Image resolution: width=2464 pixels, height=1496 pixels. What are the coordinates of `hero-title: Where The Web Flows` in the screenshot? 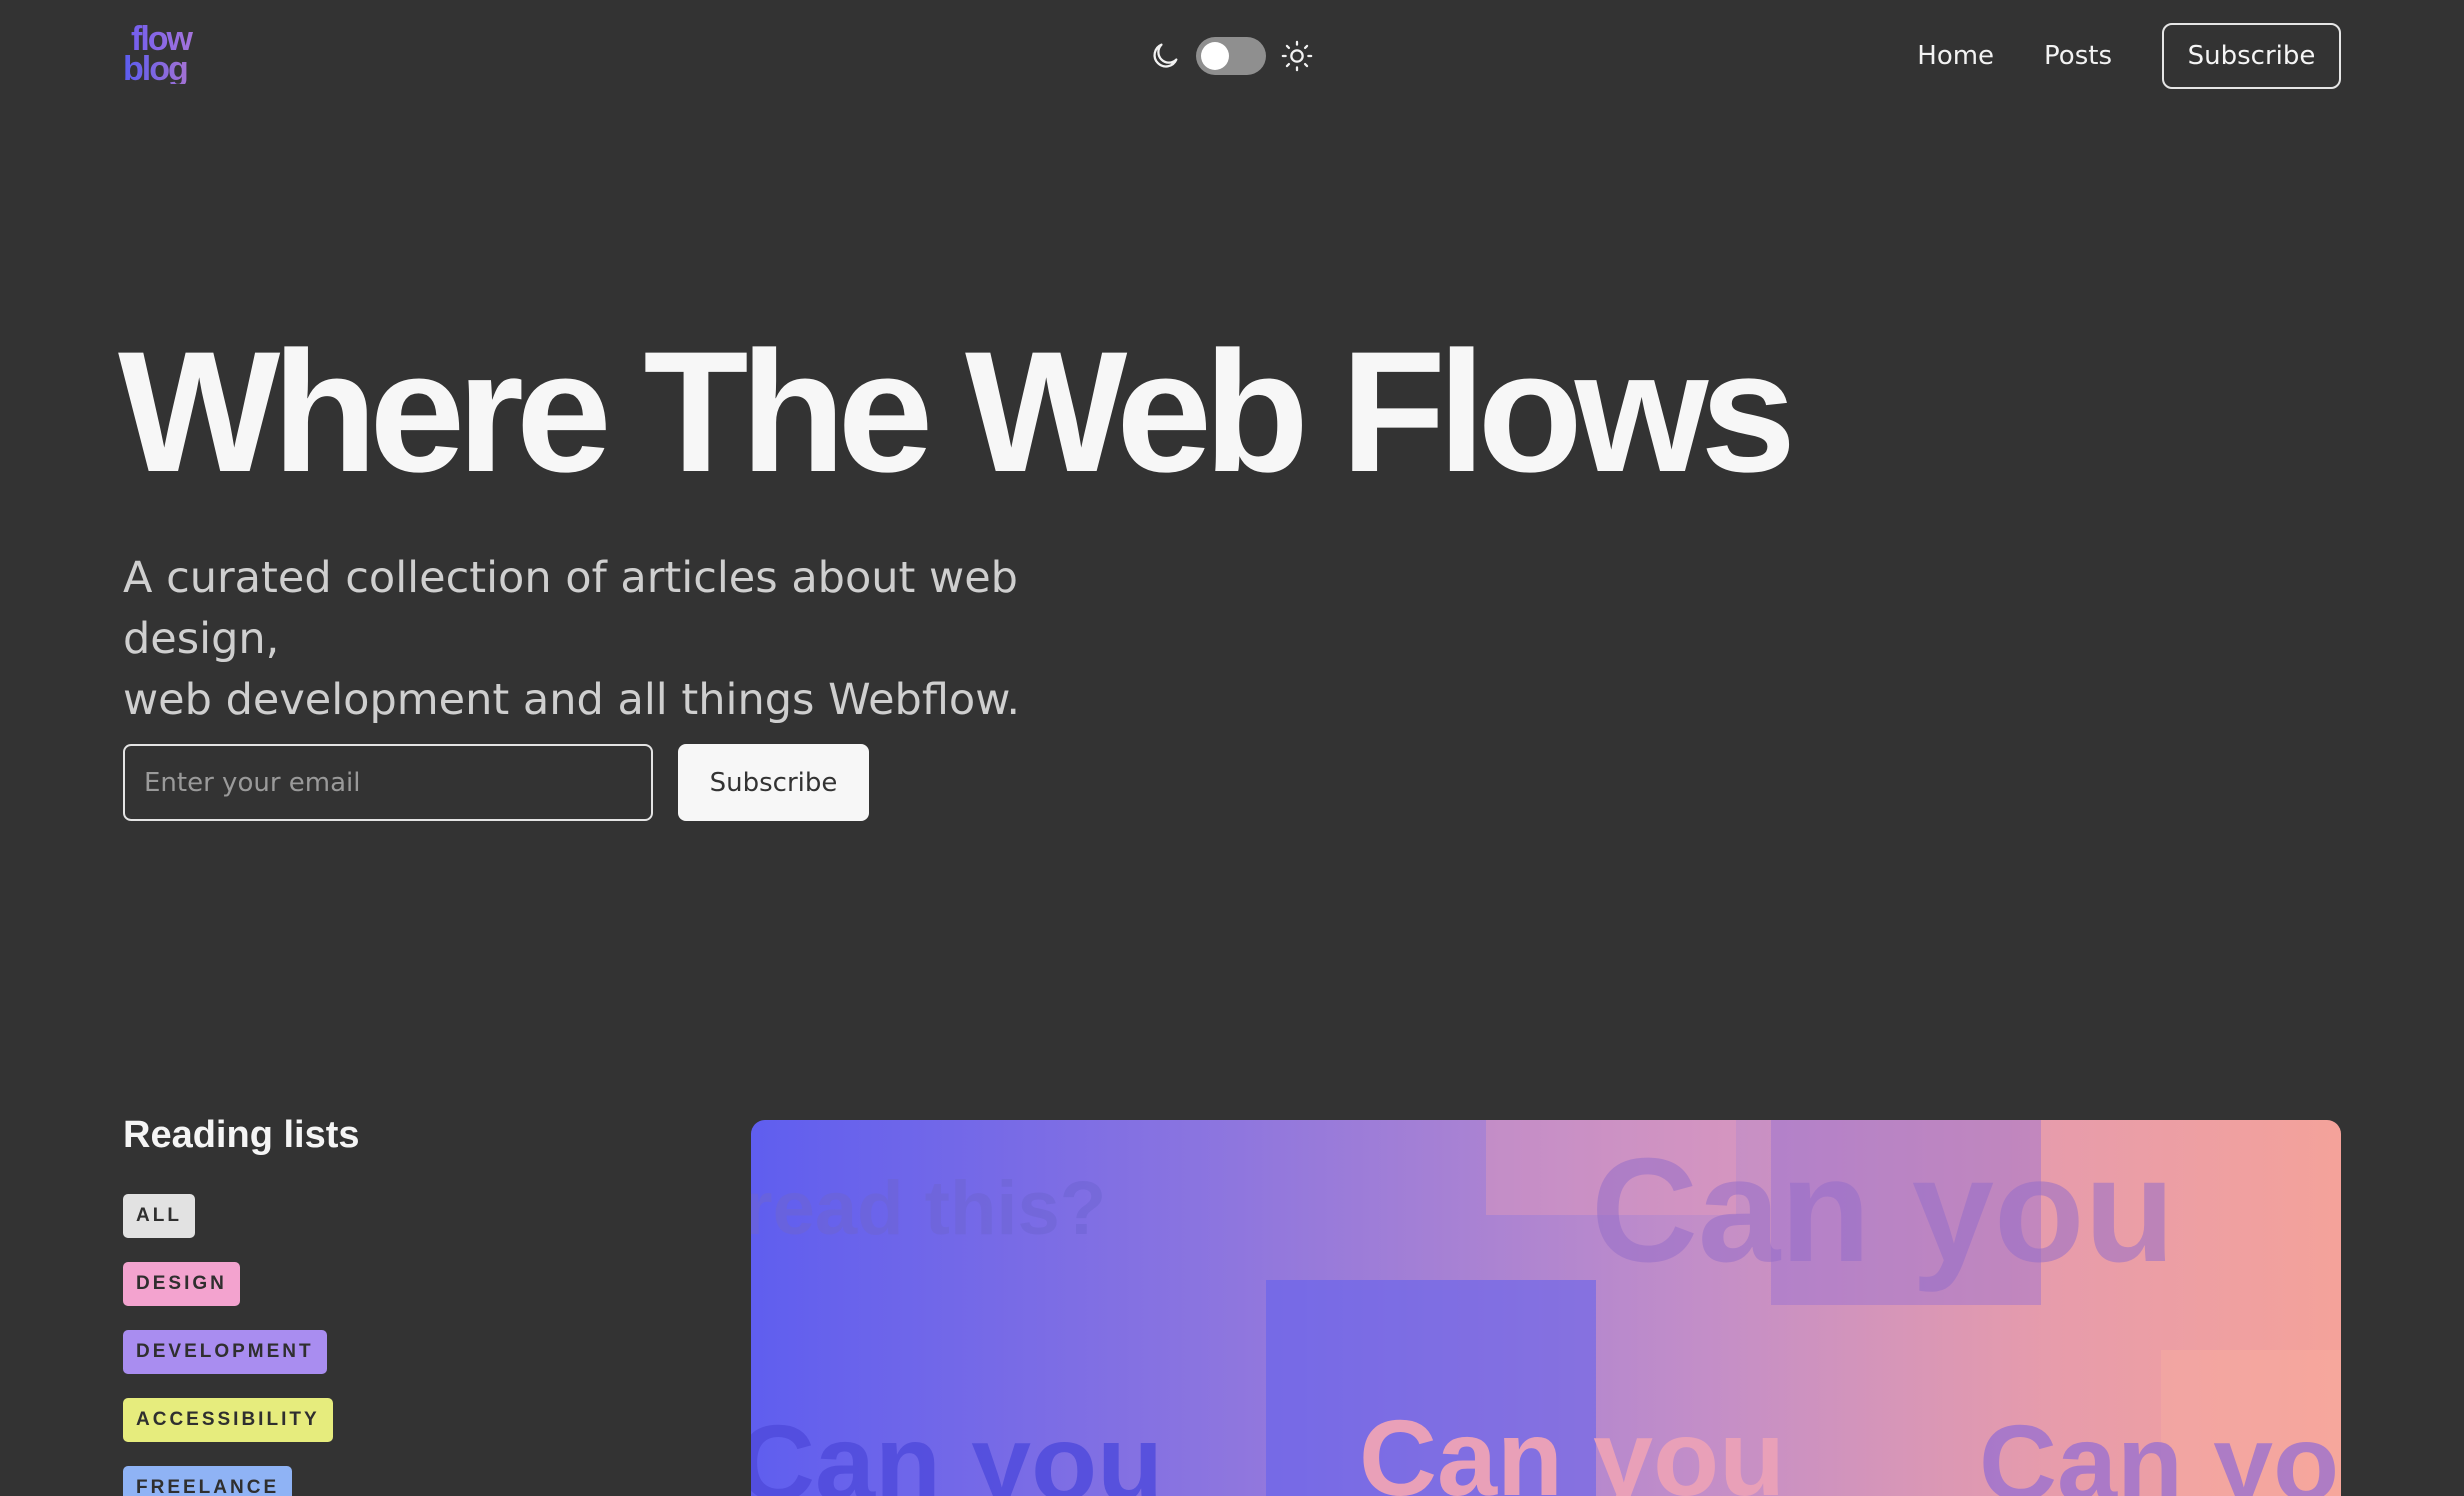 It's located at (957, 412).